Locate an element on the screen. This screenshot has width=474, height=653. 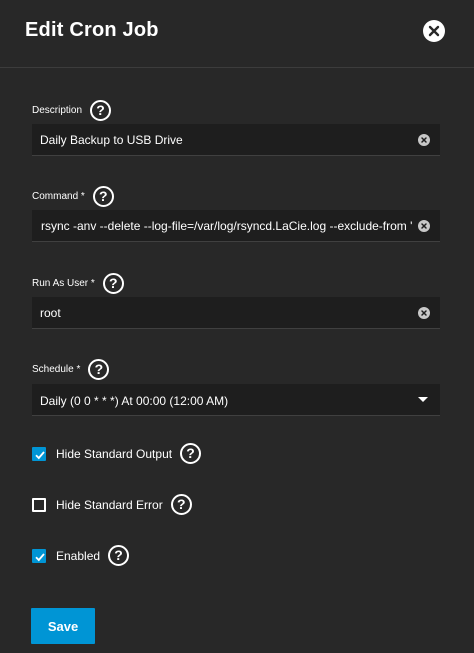
hide-stderr-row: Hide Standard Error ? is located at coordinates (112, 504).